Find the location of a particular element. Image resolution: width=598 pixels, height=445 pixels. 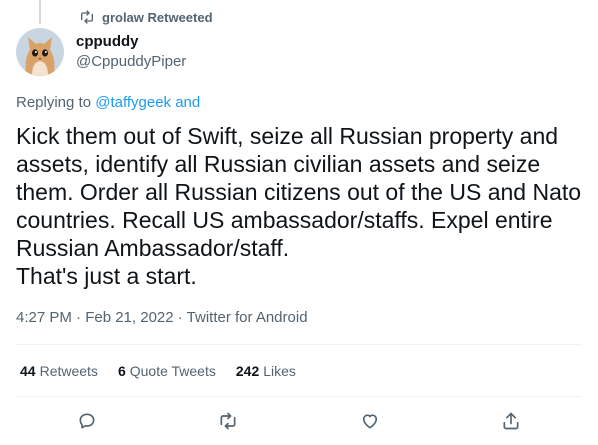

reply-button is located at coordinates (87, 421).